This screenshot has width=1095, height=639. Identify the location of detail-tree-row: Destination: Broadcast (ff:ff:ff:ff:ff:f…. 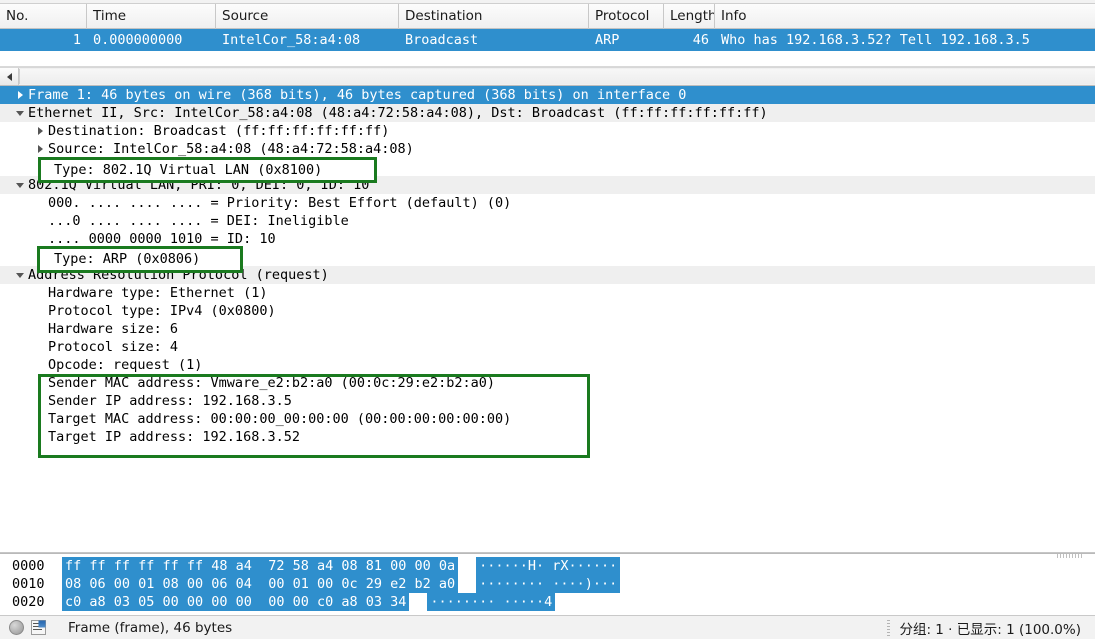
(547, 131).